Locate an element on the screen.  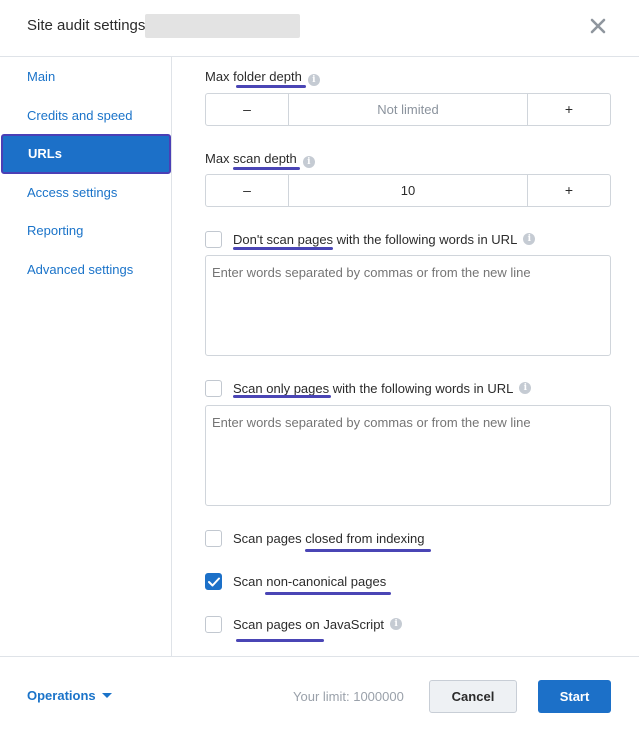
non-canonical-checkbox is located at coordinates (213, 581).